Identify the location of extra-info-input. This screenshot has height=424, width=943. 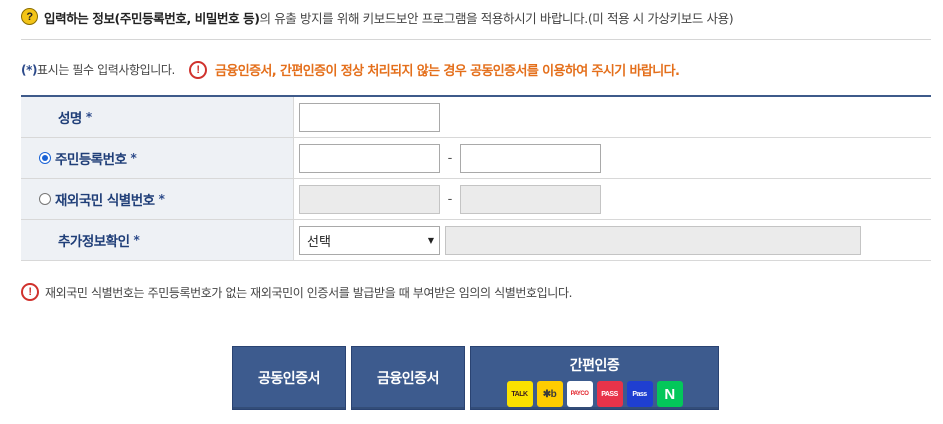
(653, 240).